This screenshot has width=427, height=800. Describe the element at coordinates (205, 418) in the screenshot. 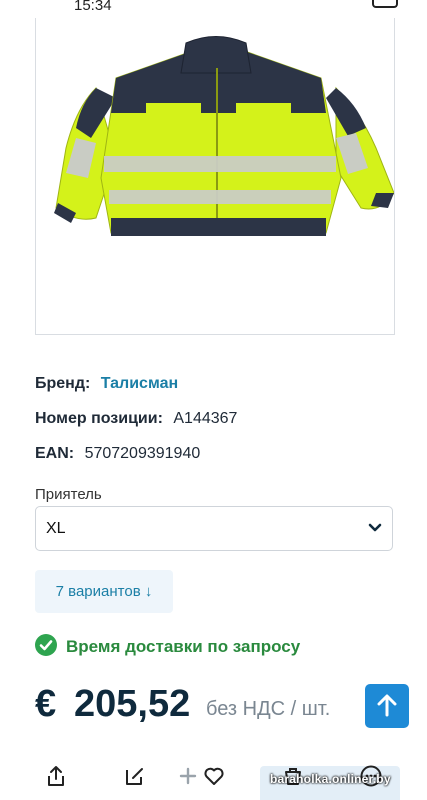

I see `sku-value: A144367` at that location.